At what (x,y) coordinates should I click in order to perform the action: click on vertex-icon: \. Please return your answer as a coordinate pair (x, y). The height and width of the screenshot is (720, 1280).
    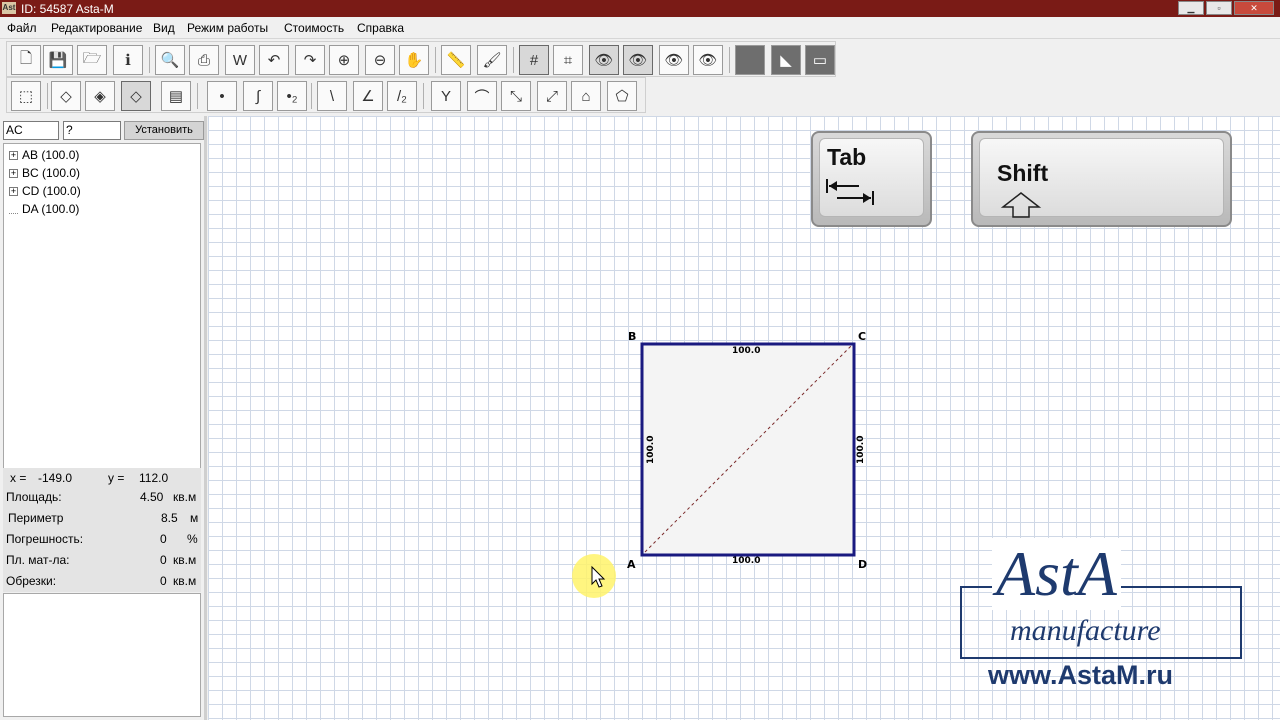
    Looking at the image, I should click on (332, 96).